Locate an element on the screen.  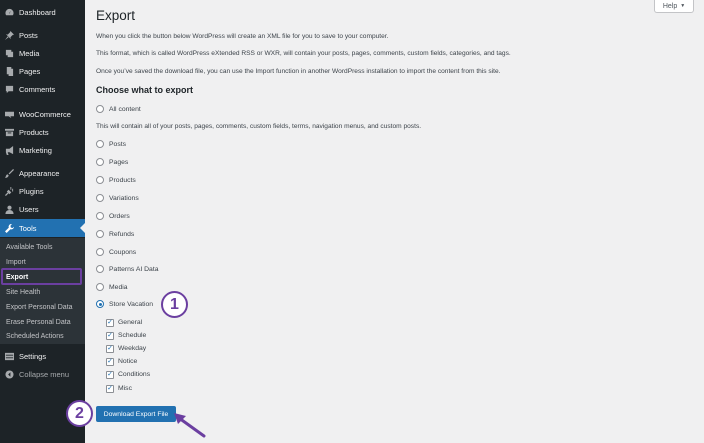
menu-posts: Posts is located at coordinates (42, 35).